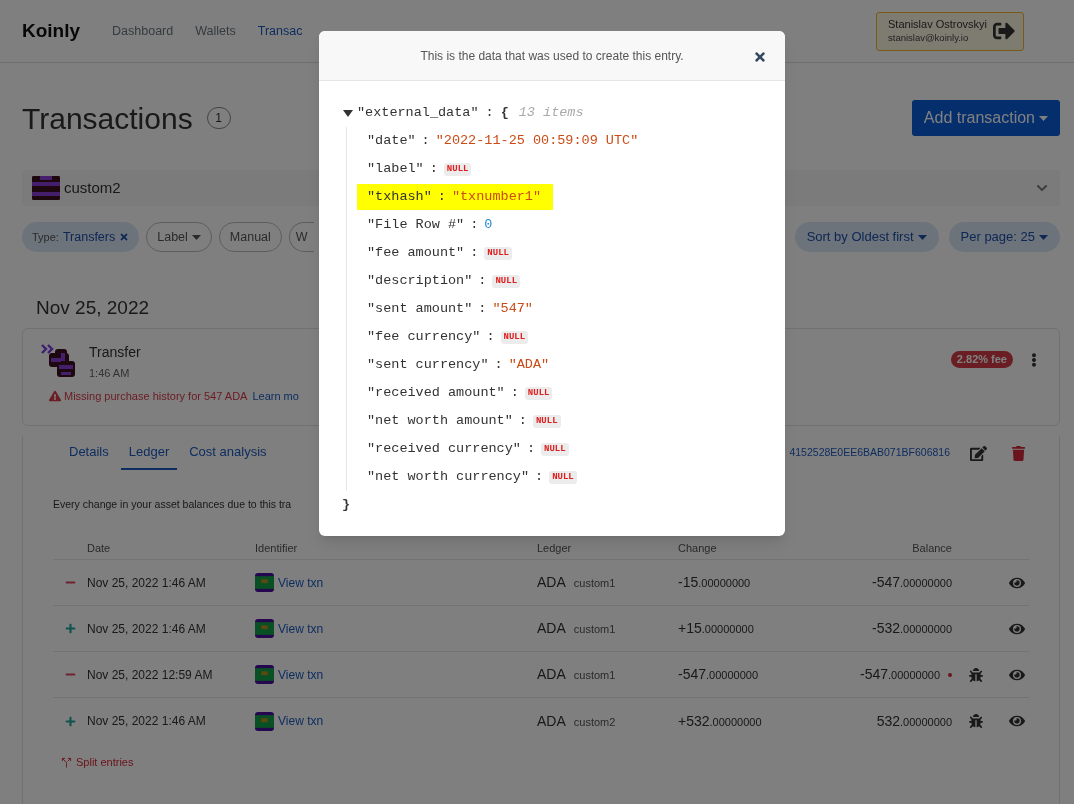  I want to click on change-amount: -547.00000000, so click(719, 674).